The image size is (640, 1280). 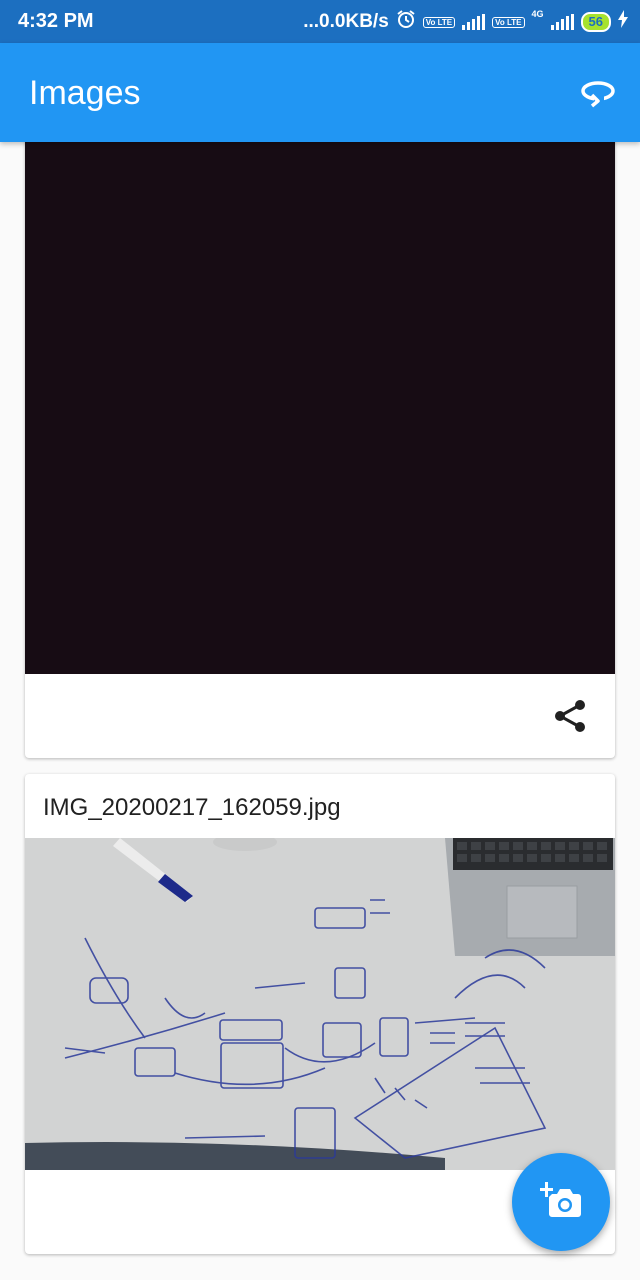 What do you see at coordinates (595, 22) in the screenshot?
I see `battery-icon: 56` at bounding box center [595, 22].